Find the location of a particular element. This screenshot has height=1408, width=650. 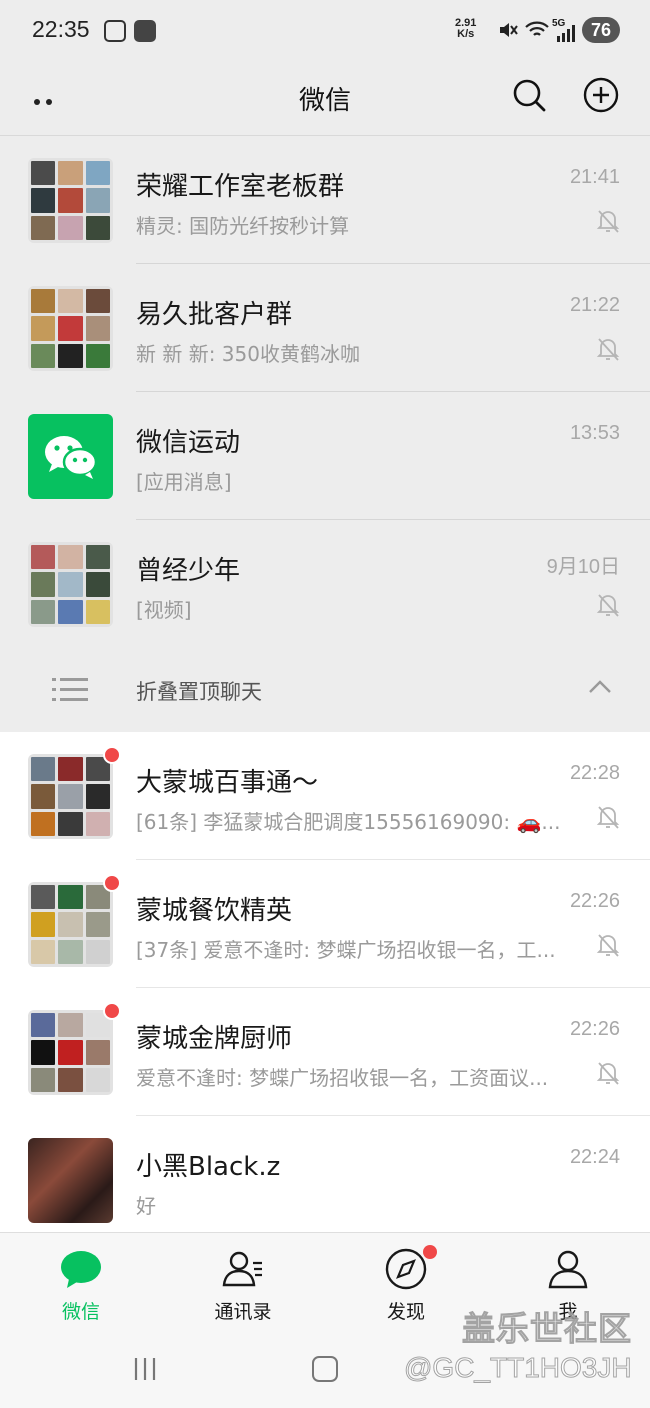

wechat-logo-icon is located at coordinates (71, 457).